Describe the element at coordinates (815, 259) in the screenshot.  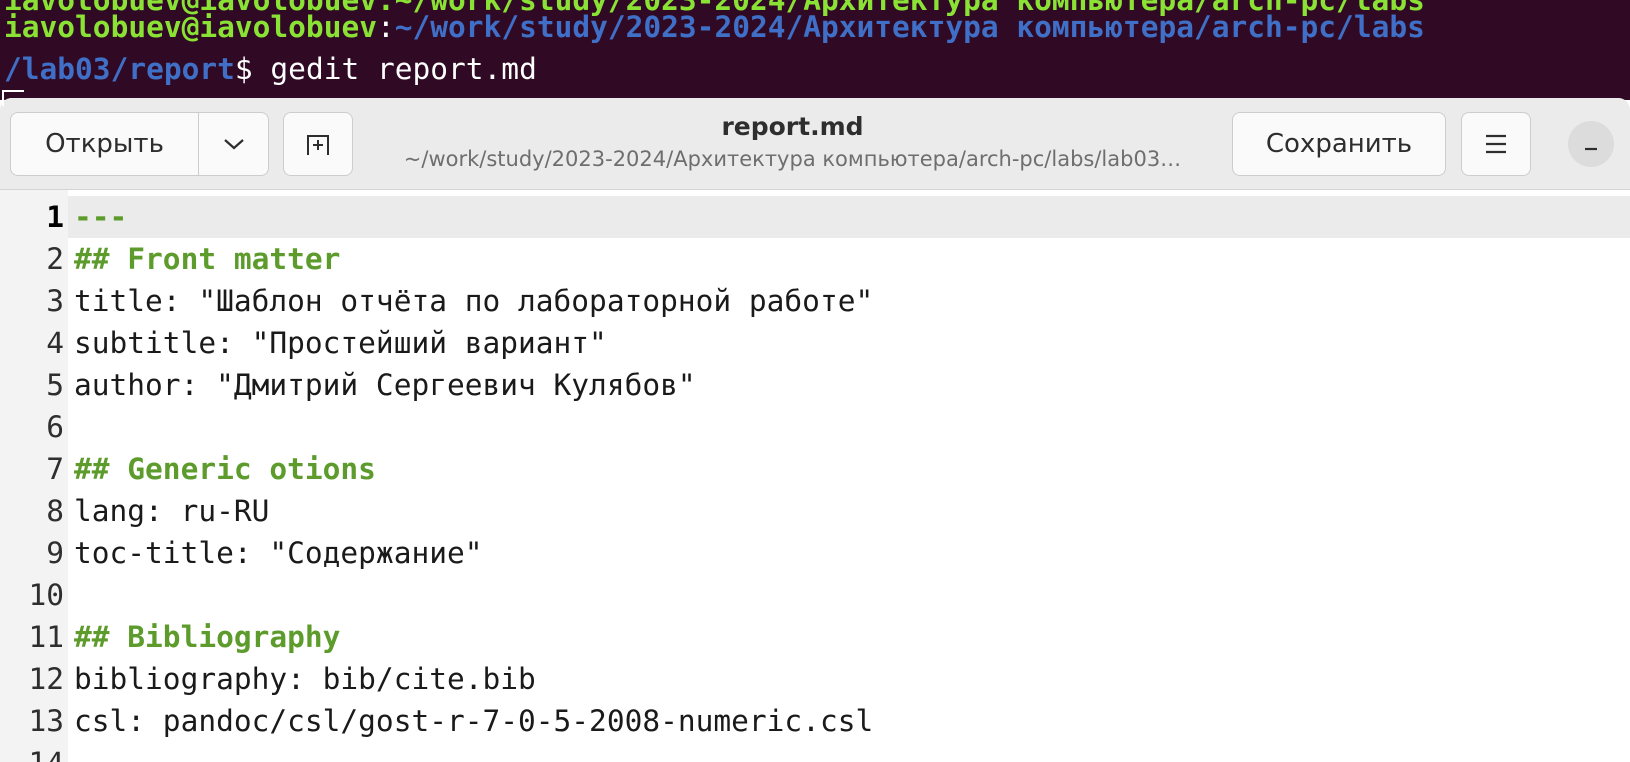
I see `editor-line: 2 ## Front matter` at that location.